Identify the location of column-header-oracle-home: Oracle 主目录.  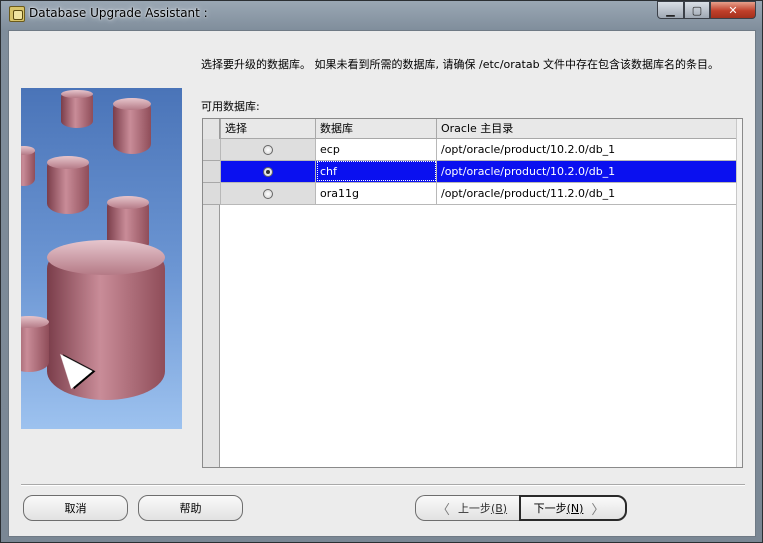
(587, 129).